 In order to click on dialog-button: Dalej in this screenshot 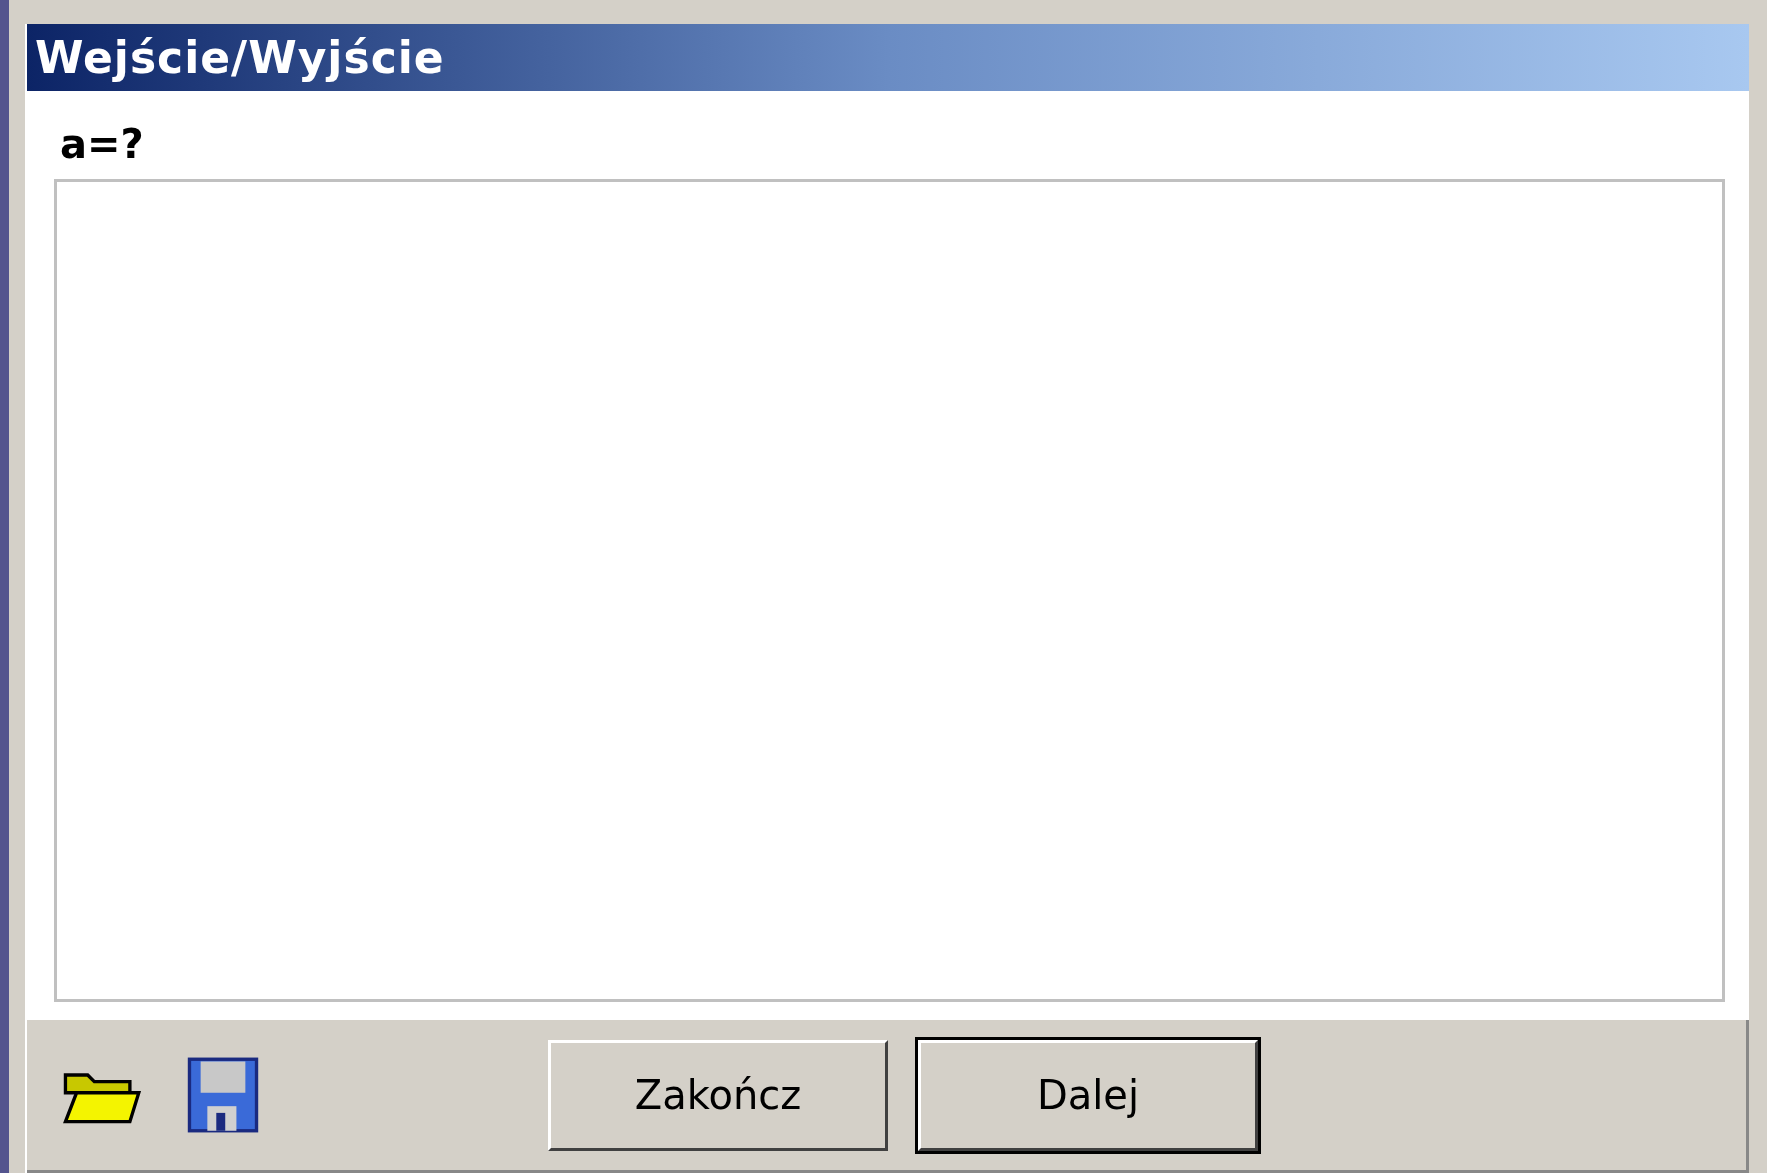, I will do `click(1088, 1095)`.